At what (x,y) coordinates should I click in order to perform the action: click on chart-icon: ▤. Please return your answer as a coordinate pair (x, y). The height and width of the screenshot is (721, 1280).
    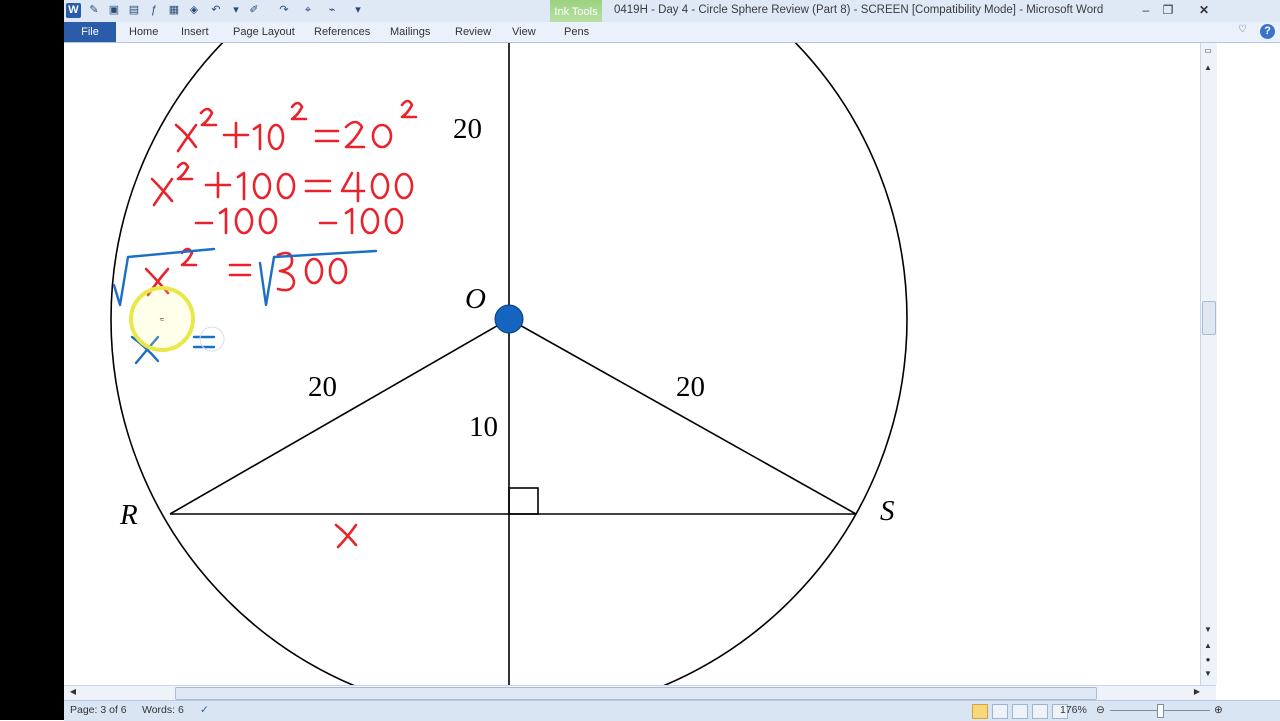
    Looking at the image, I should click on (134, 10).